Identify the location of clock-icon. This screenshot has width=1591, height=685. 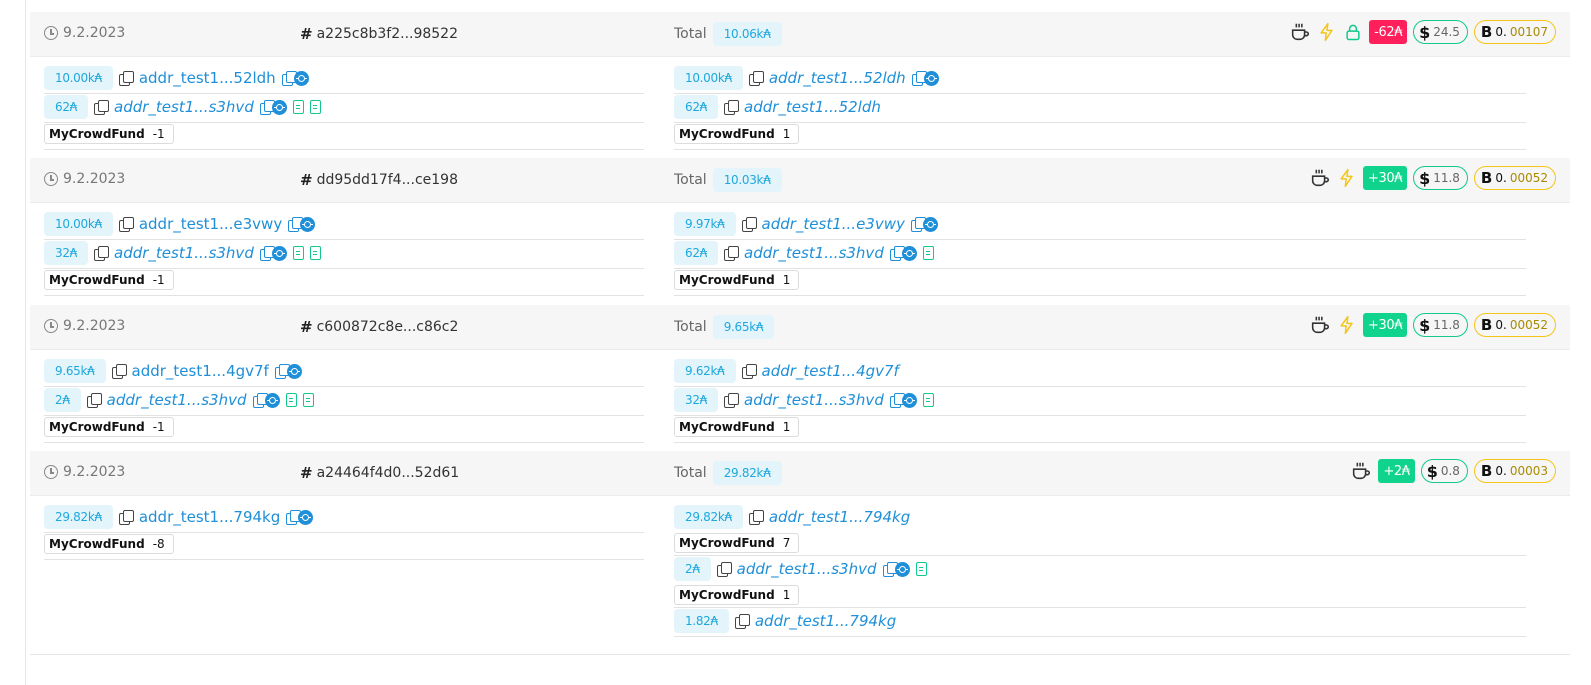
(51, 326).